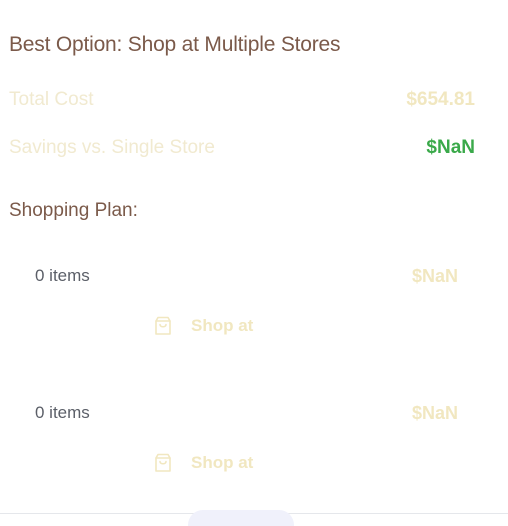  I want to click on savings-row: Savings vs. Single Store $NaN, so click(242, 148).